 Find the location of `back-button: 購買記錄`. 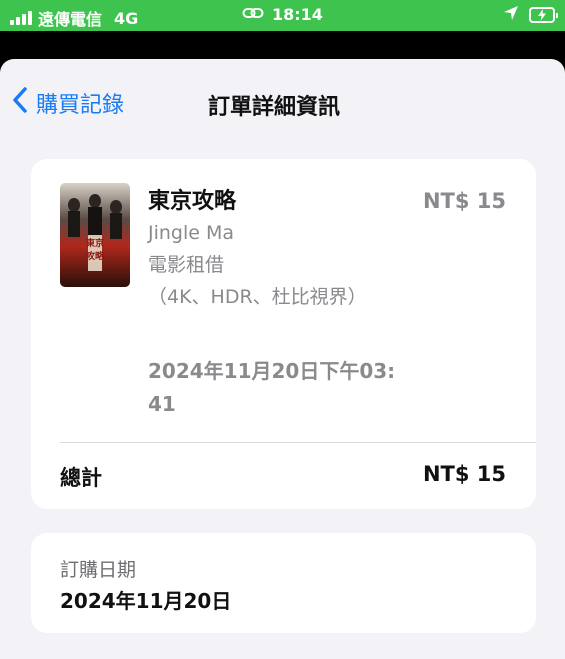

back-button: 購買記錄 is located at coordinates (68, 103).